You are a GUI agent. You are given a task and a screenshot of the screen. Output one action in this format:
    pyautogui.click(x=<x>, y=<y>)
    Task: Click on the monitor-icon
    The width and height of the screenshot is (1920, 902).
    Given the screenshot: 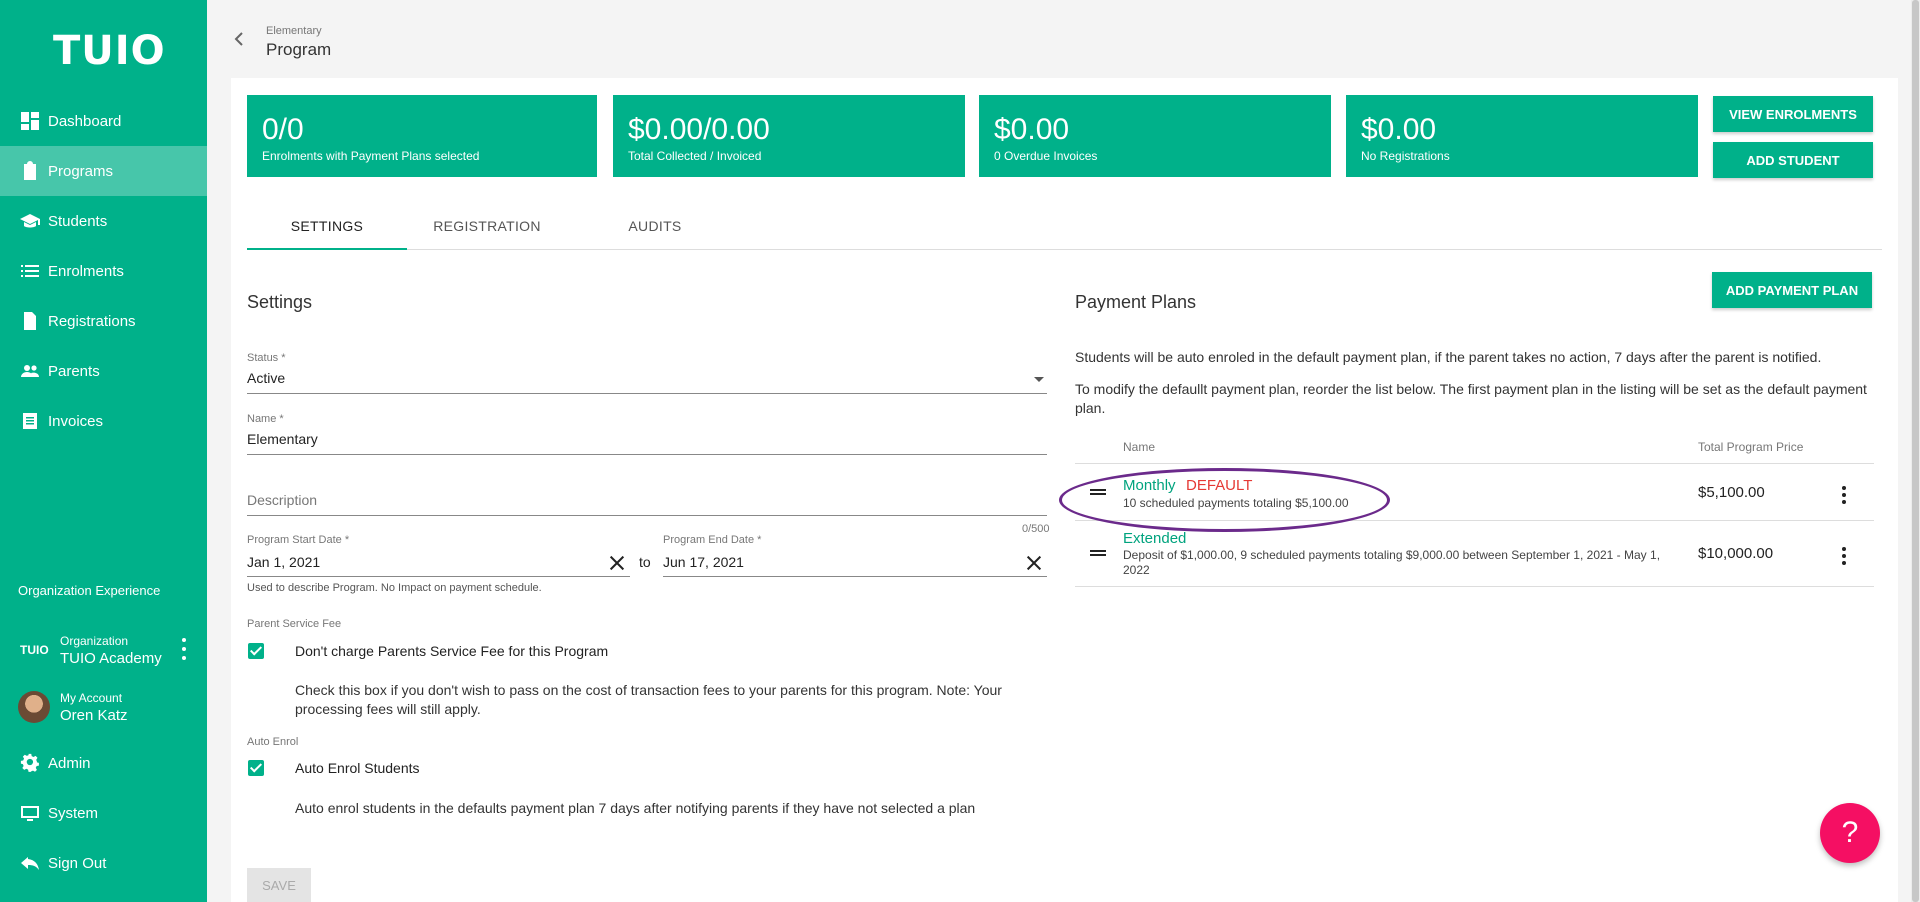 What is the action you would take?
    pyautogui.click(x=30, y=813)
    